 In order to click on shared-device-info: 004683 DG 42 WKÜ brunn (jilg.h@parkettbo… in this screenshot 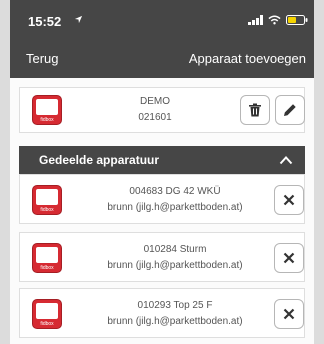, I will do `click(175, 200)`.